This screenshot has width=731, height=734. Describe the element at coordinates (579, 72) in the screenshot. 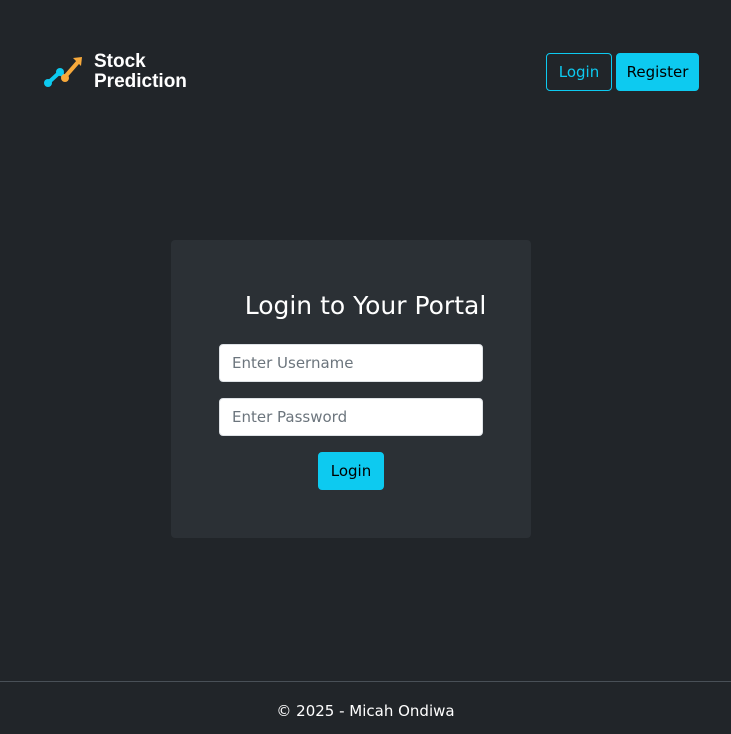

I see `nav-login-button: Login` at that location.